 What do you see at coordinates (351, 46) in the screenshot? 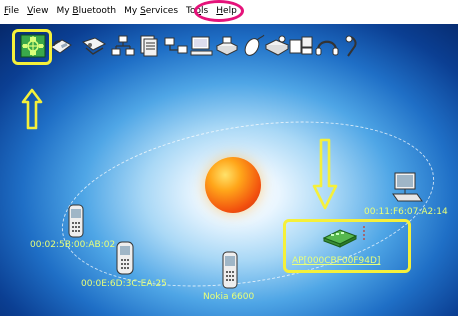
I see `audio-gateway-icon` at bounding box center [351, 46].